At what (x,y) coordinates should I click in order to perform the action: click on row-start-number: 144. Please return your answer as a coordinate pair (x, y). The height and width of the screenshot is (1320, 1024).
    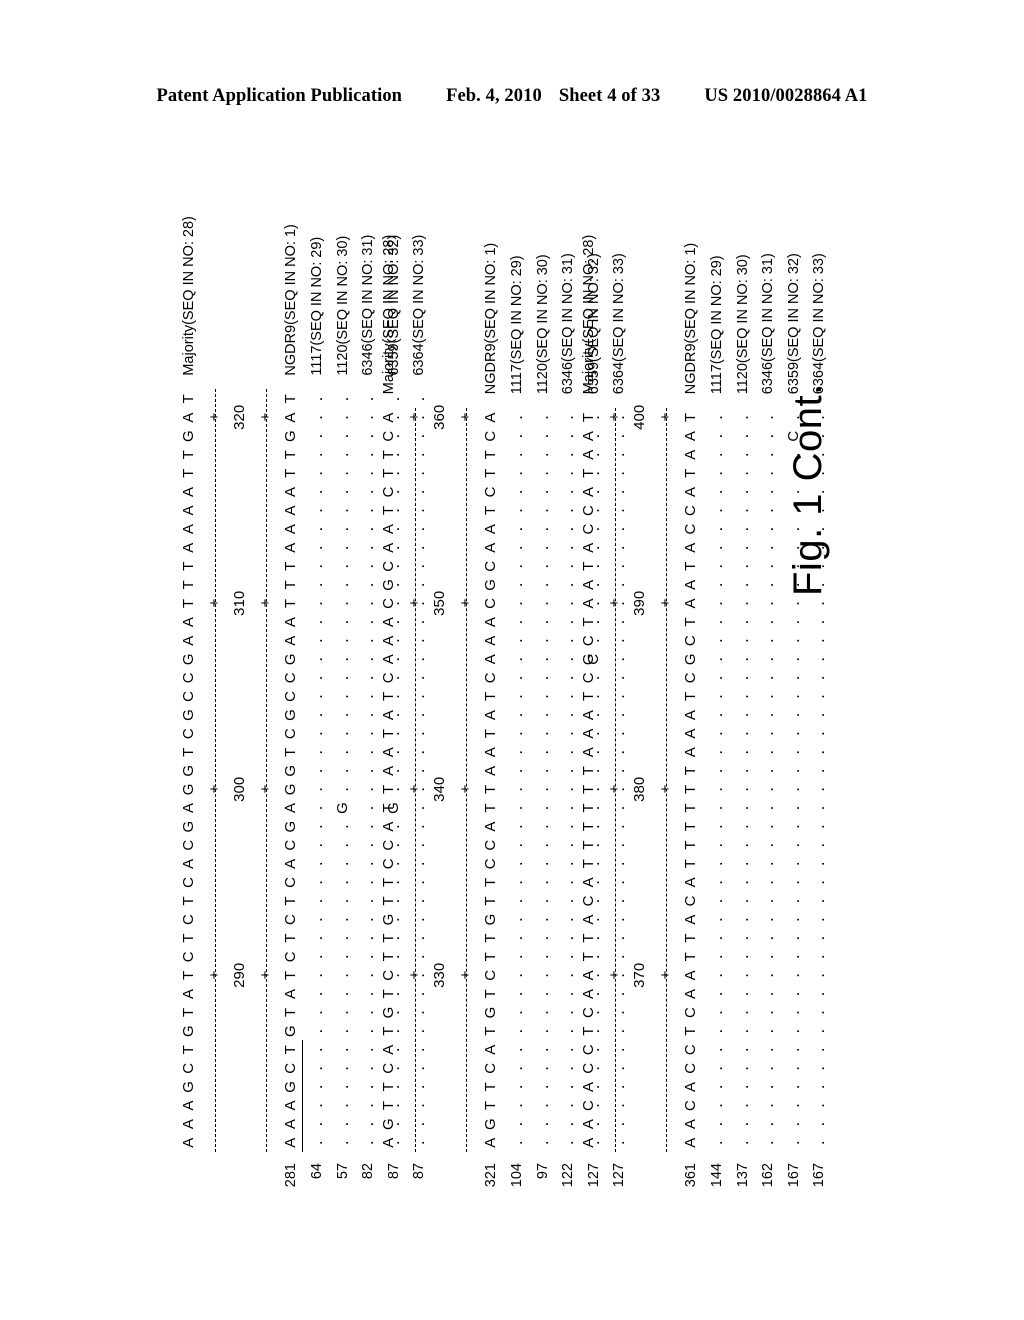
    Looking at the image, I should click on (716, 1175).